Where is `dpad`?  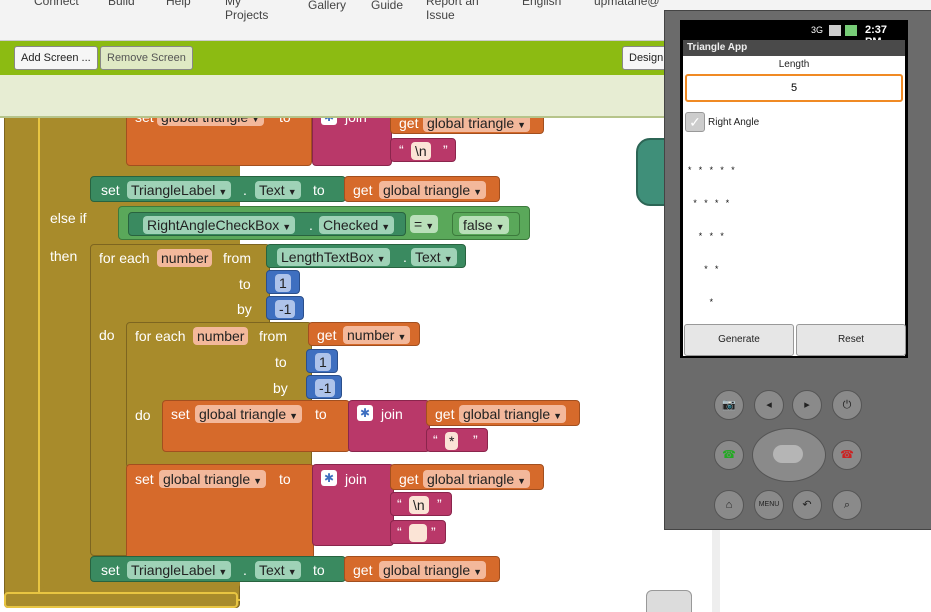
dpad is located at coordinates (789, 455).